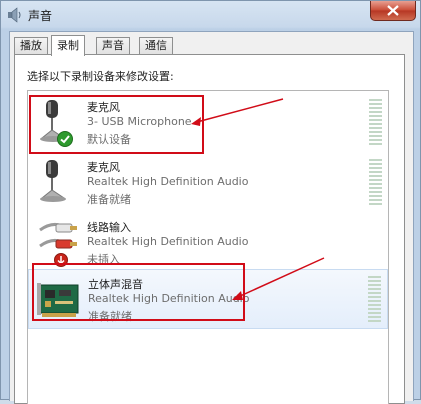 This screenshot has height=404, width=421. I want to click on device-name: 线路输入, so click(109, 227).